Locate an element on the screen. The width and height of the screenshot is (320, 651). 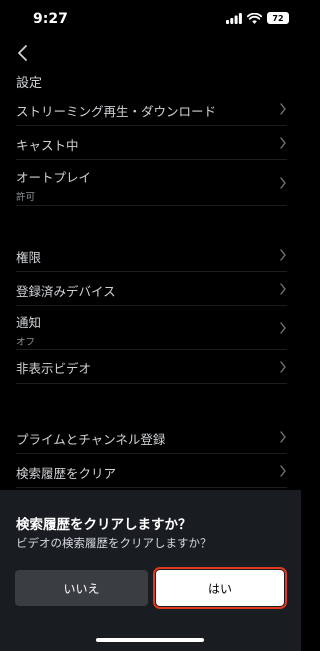
status-time: 9:27 is located at coordinates (50, 19).